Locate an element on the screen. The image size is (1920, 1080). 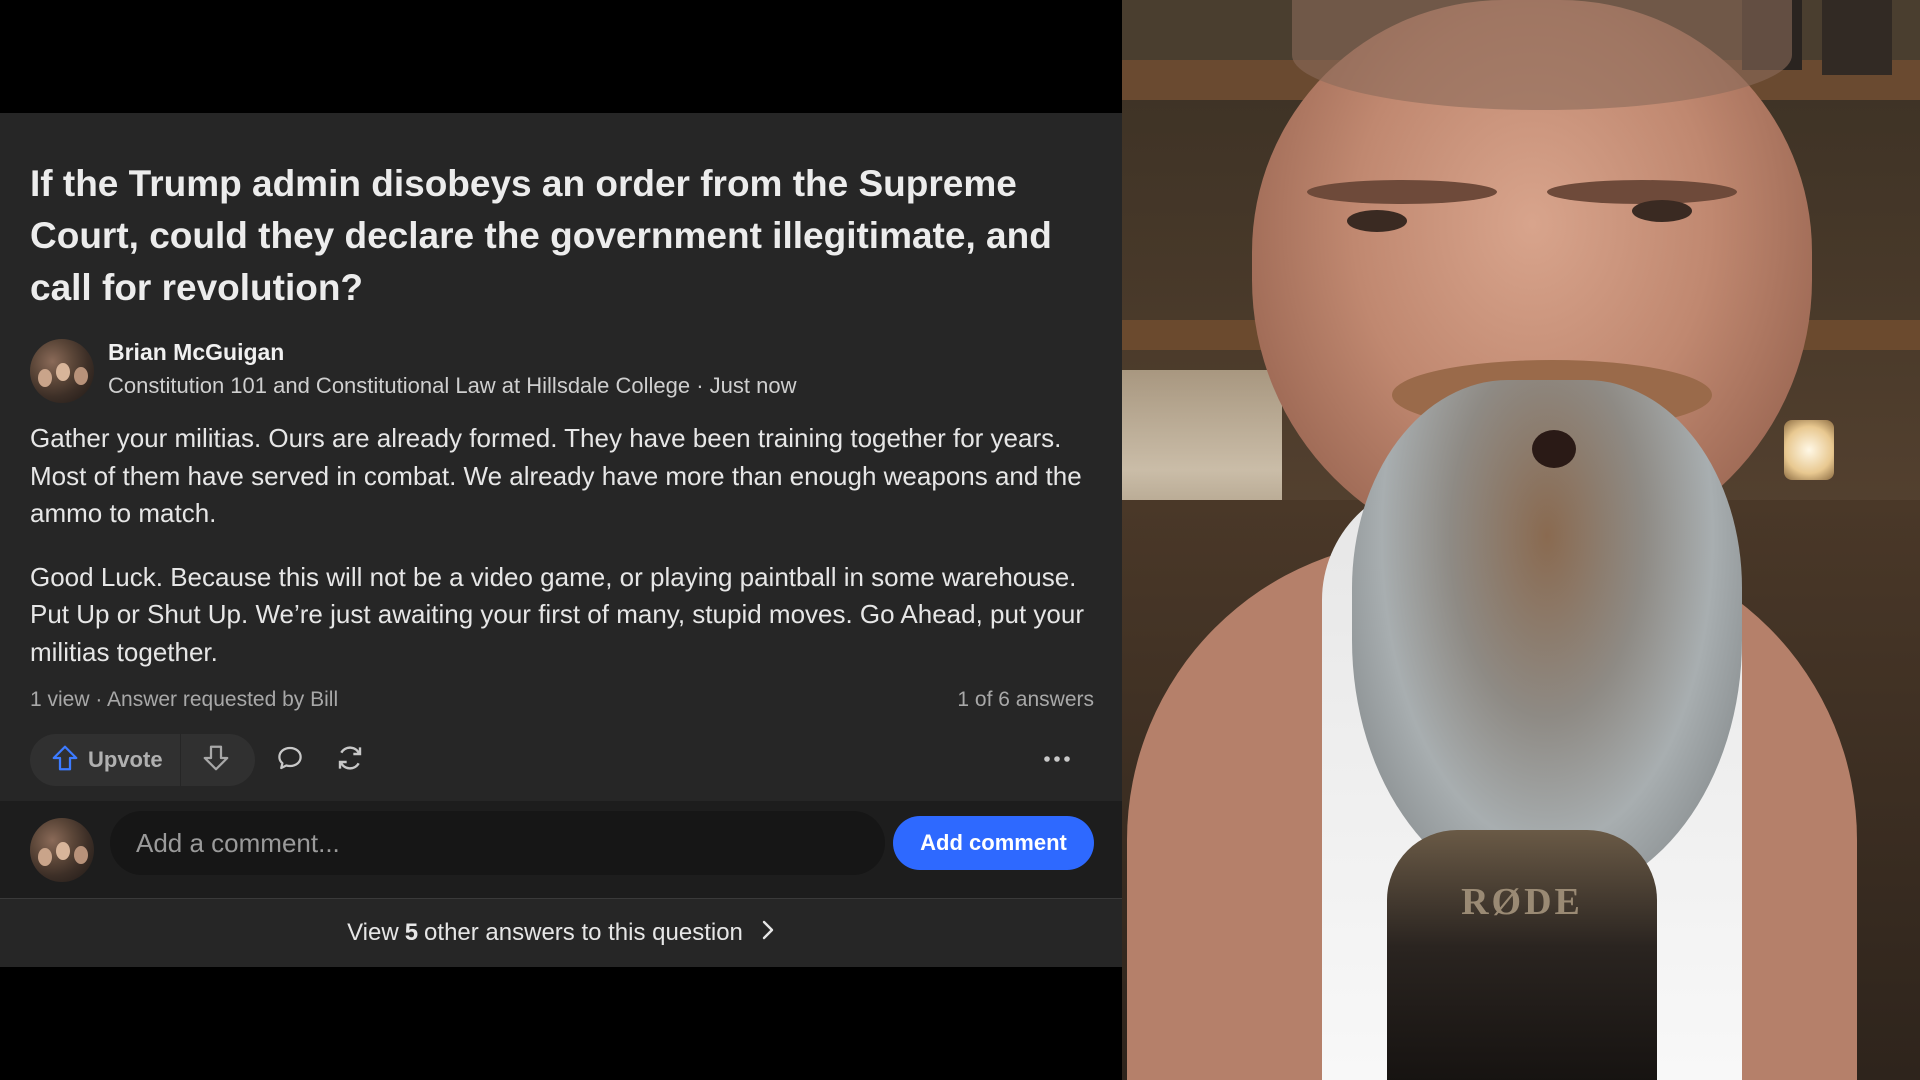
add-comment-button: Add comment is located at coordinates (993, 843).